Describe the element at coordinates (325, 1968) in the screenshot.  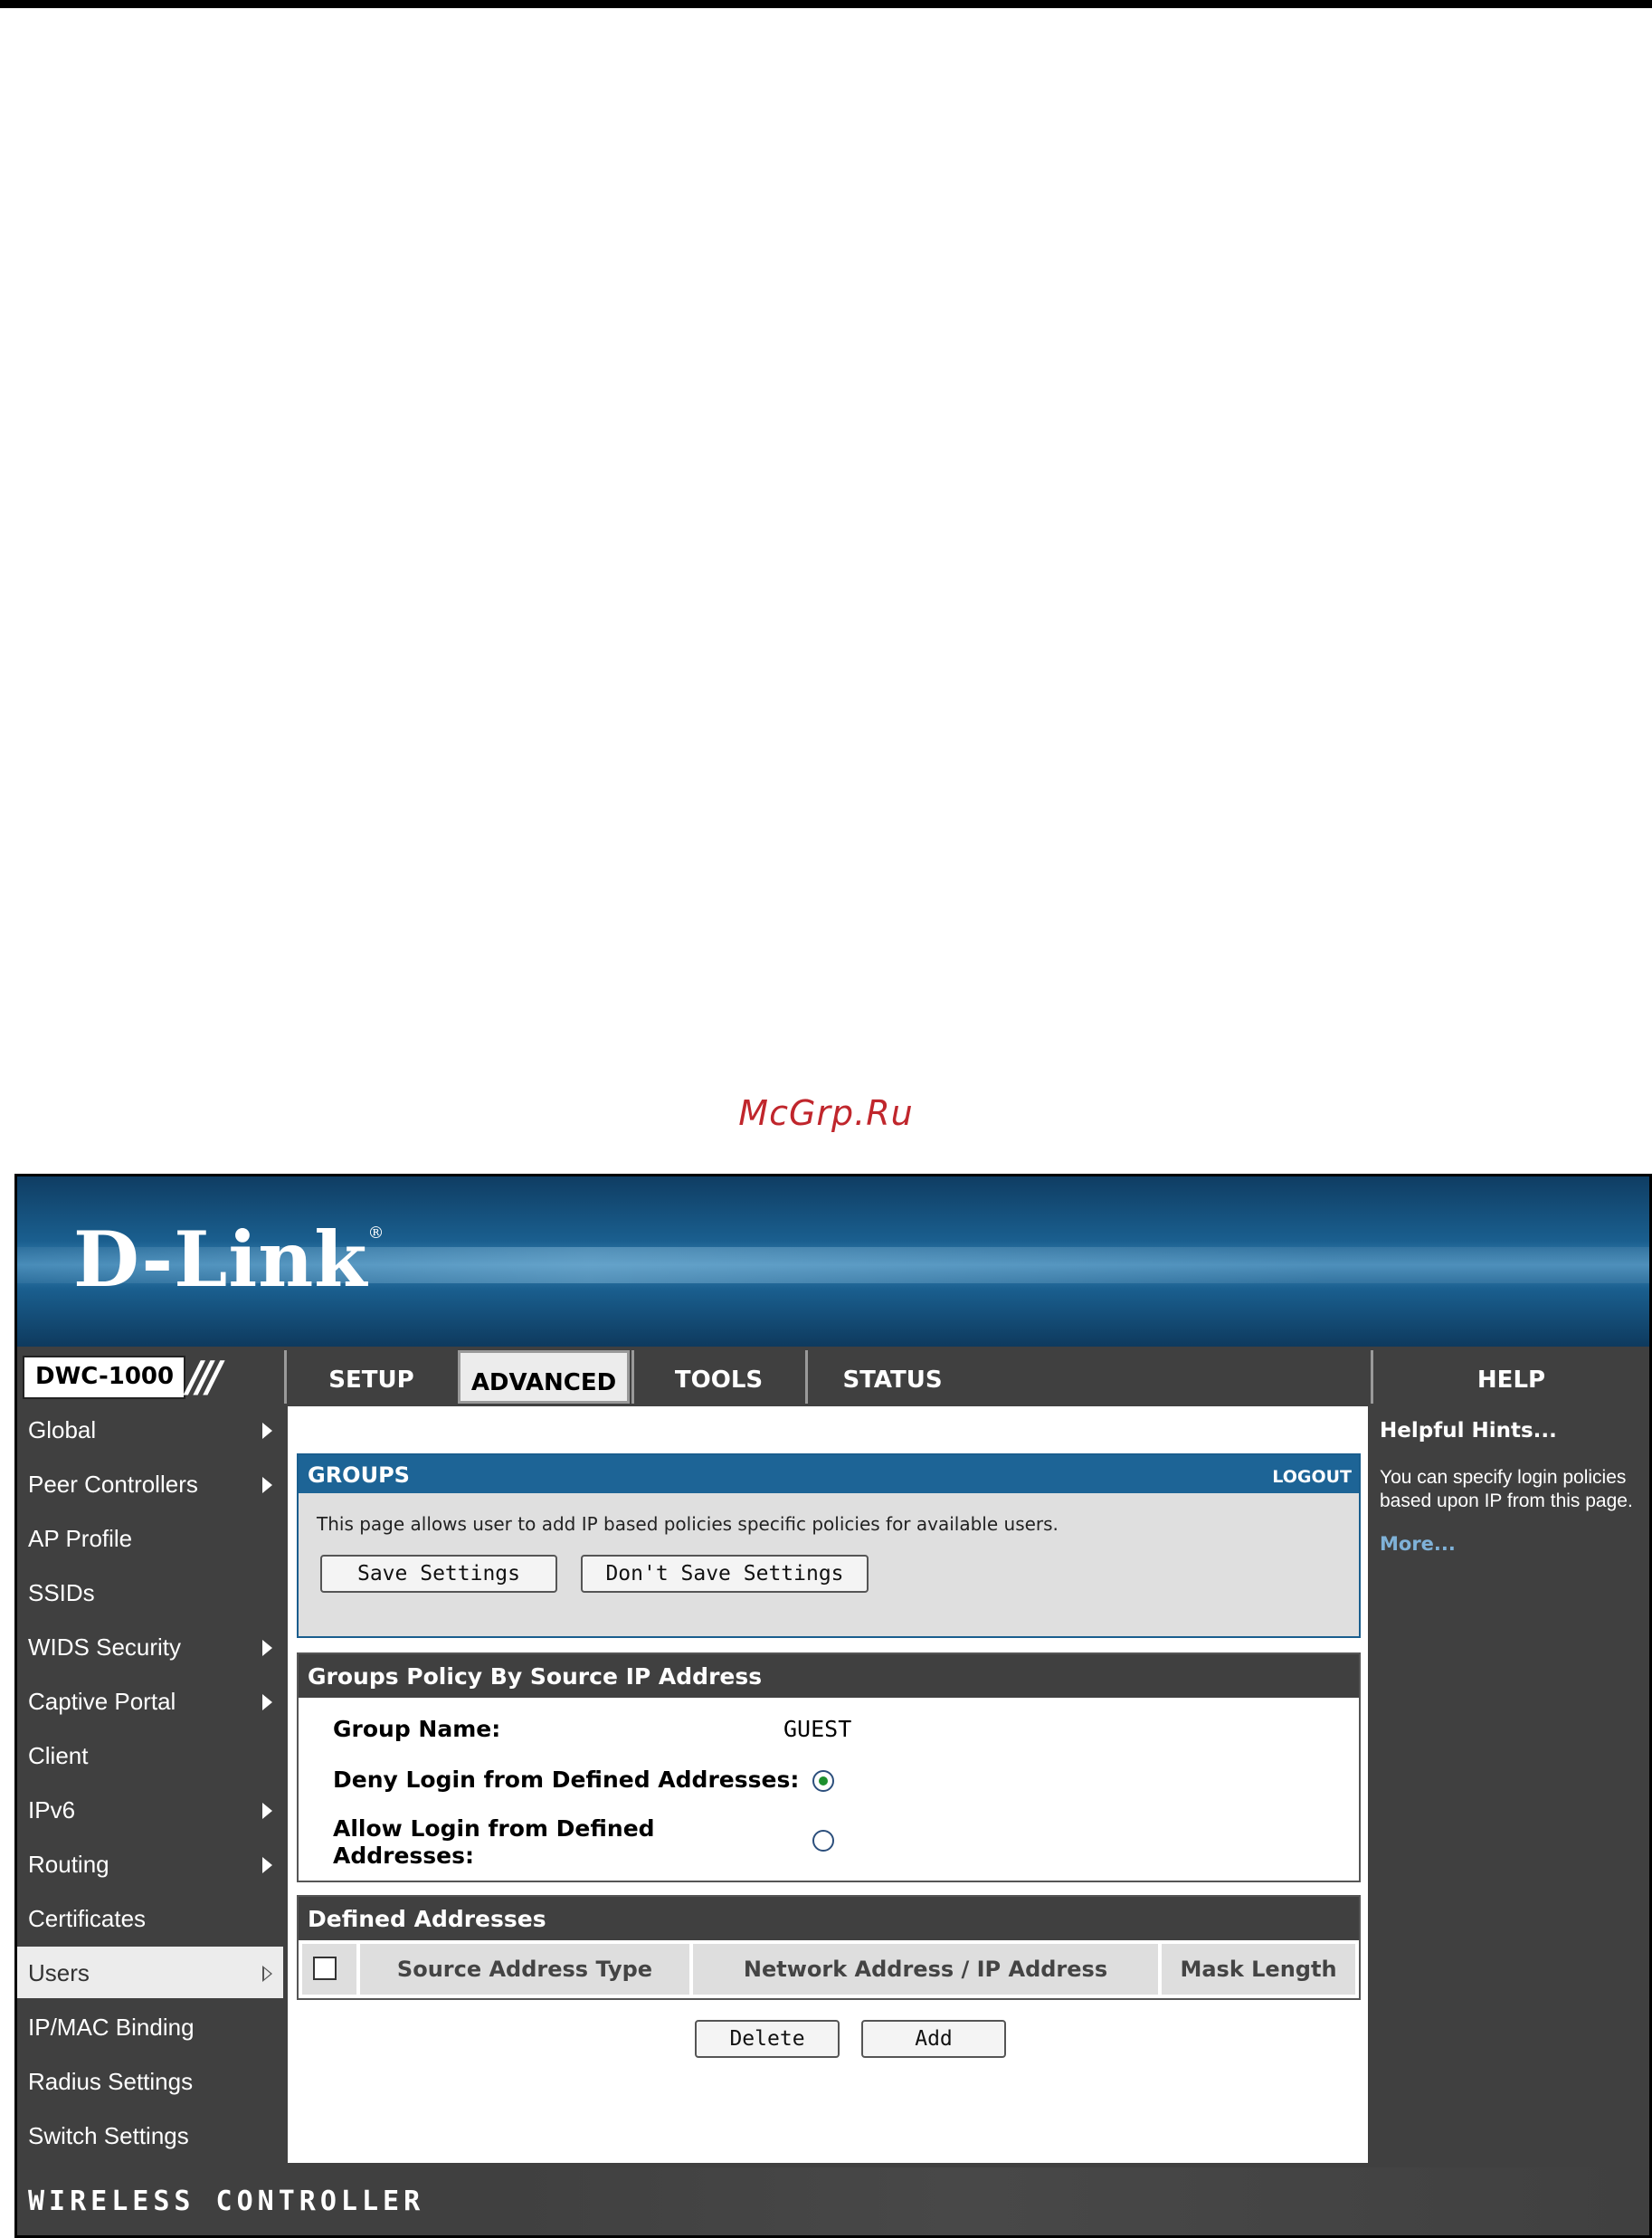
I see `select-all-checkbox` at that location.